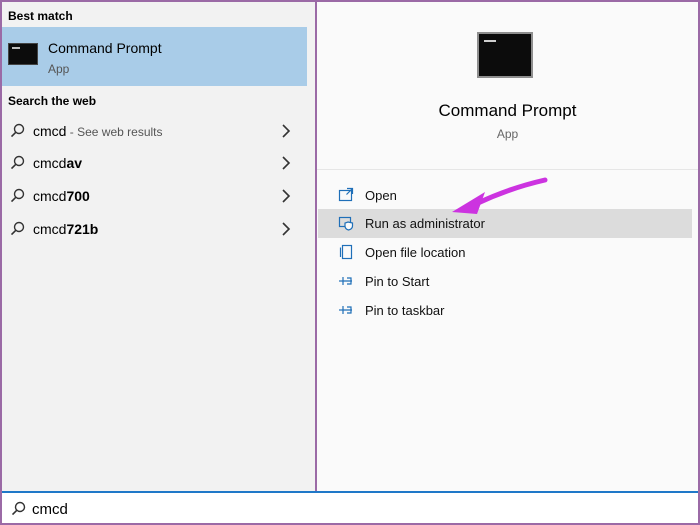 The height and width of the screenshot is (525, 700). What do you see at coordinates (505, 310) in the screenshot?
I see `pin-to-taskbar-action: Pin to taskbar` at bounding box center [505, 310].